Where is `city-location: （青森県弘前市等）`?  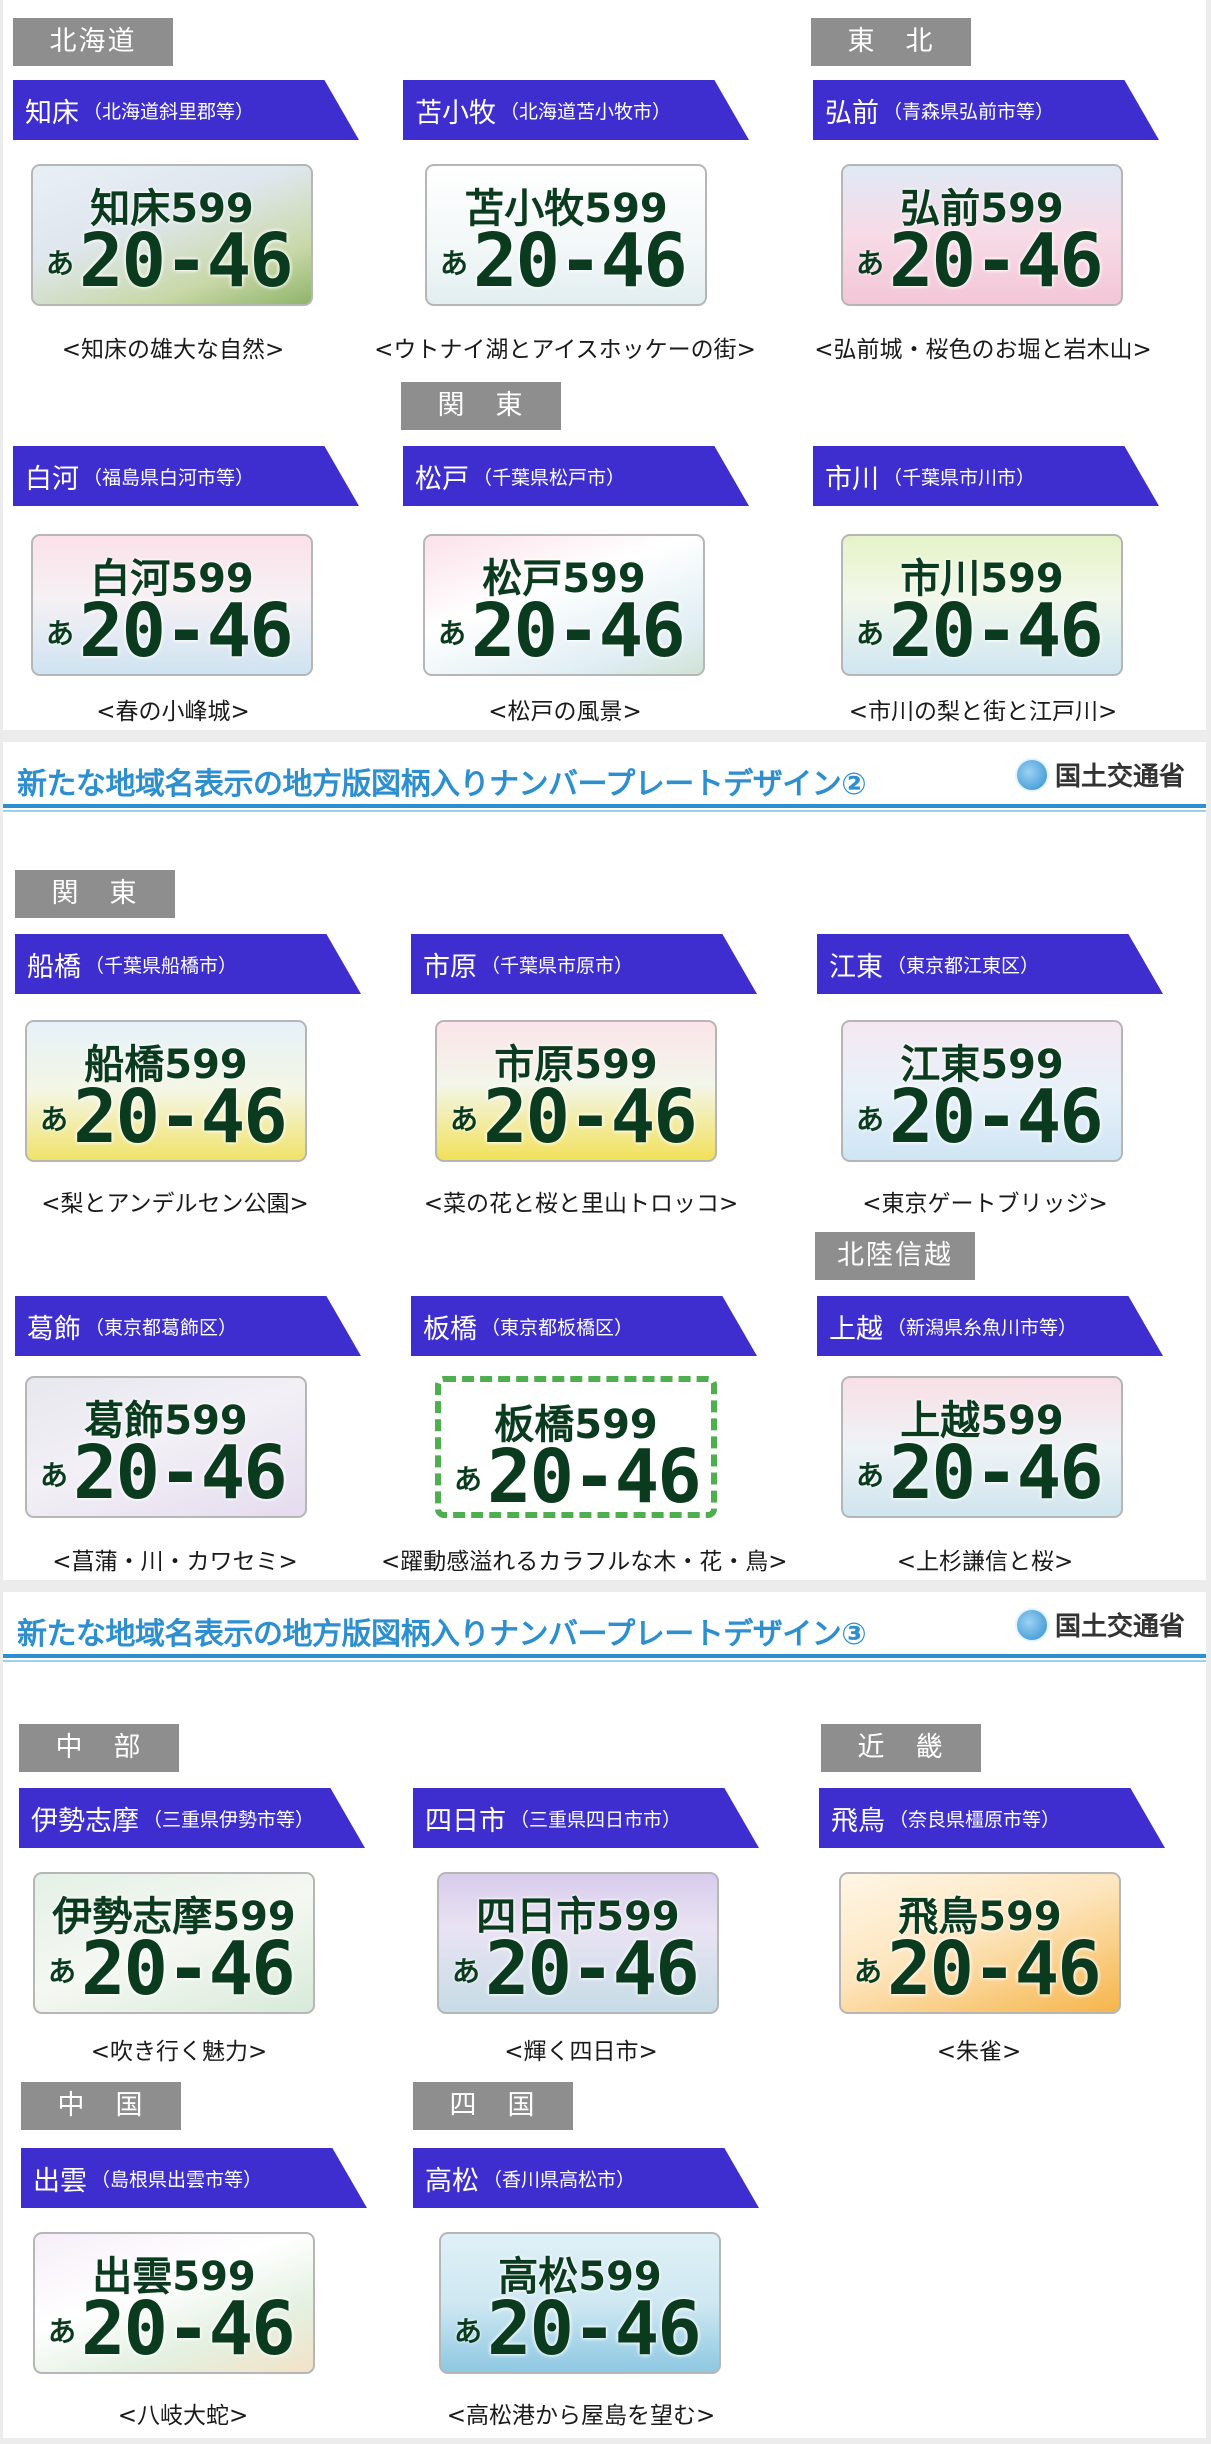 city-location: （青森県弘前市等） is located at coordinates (969, 111).